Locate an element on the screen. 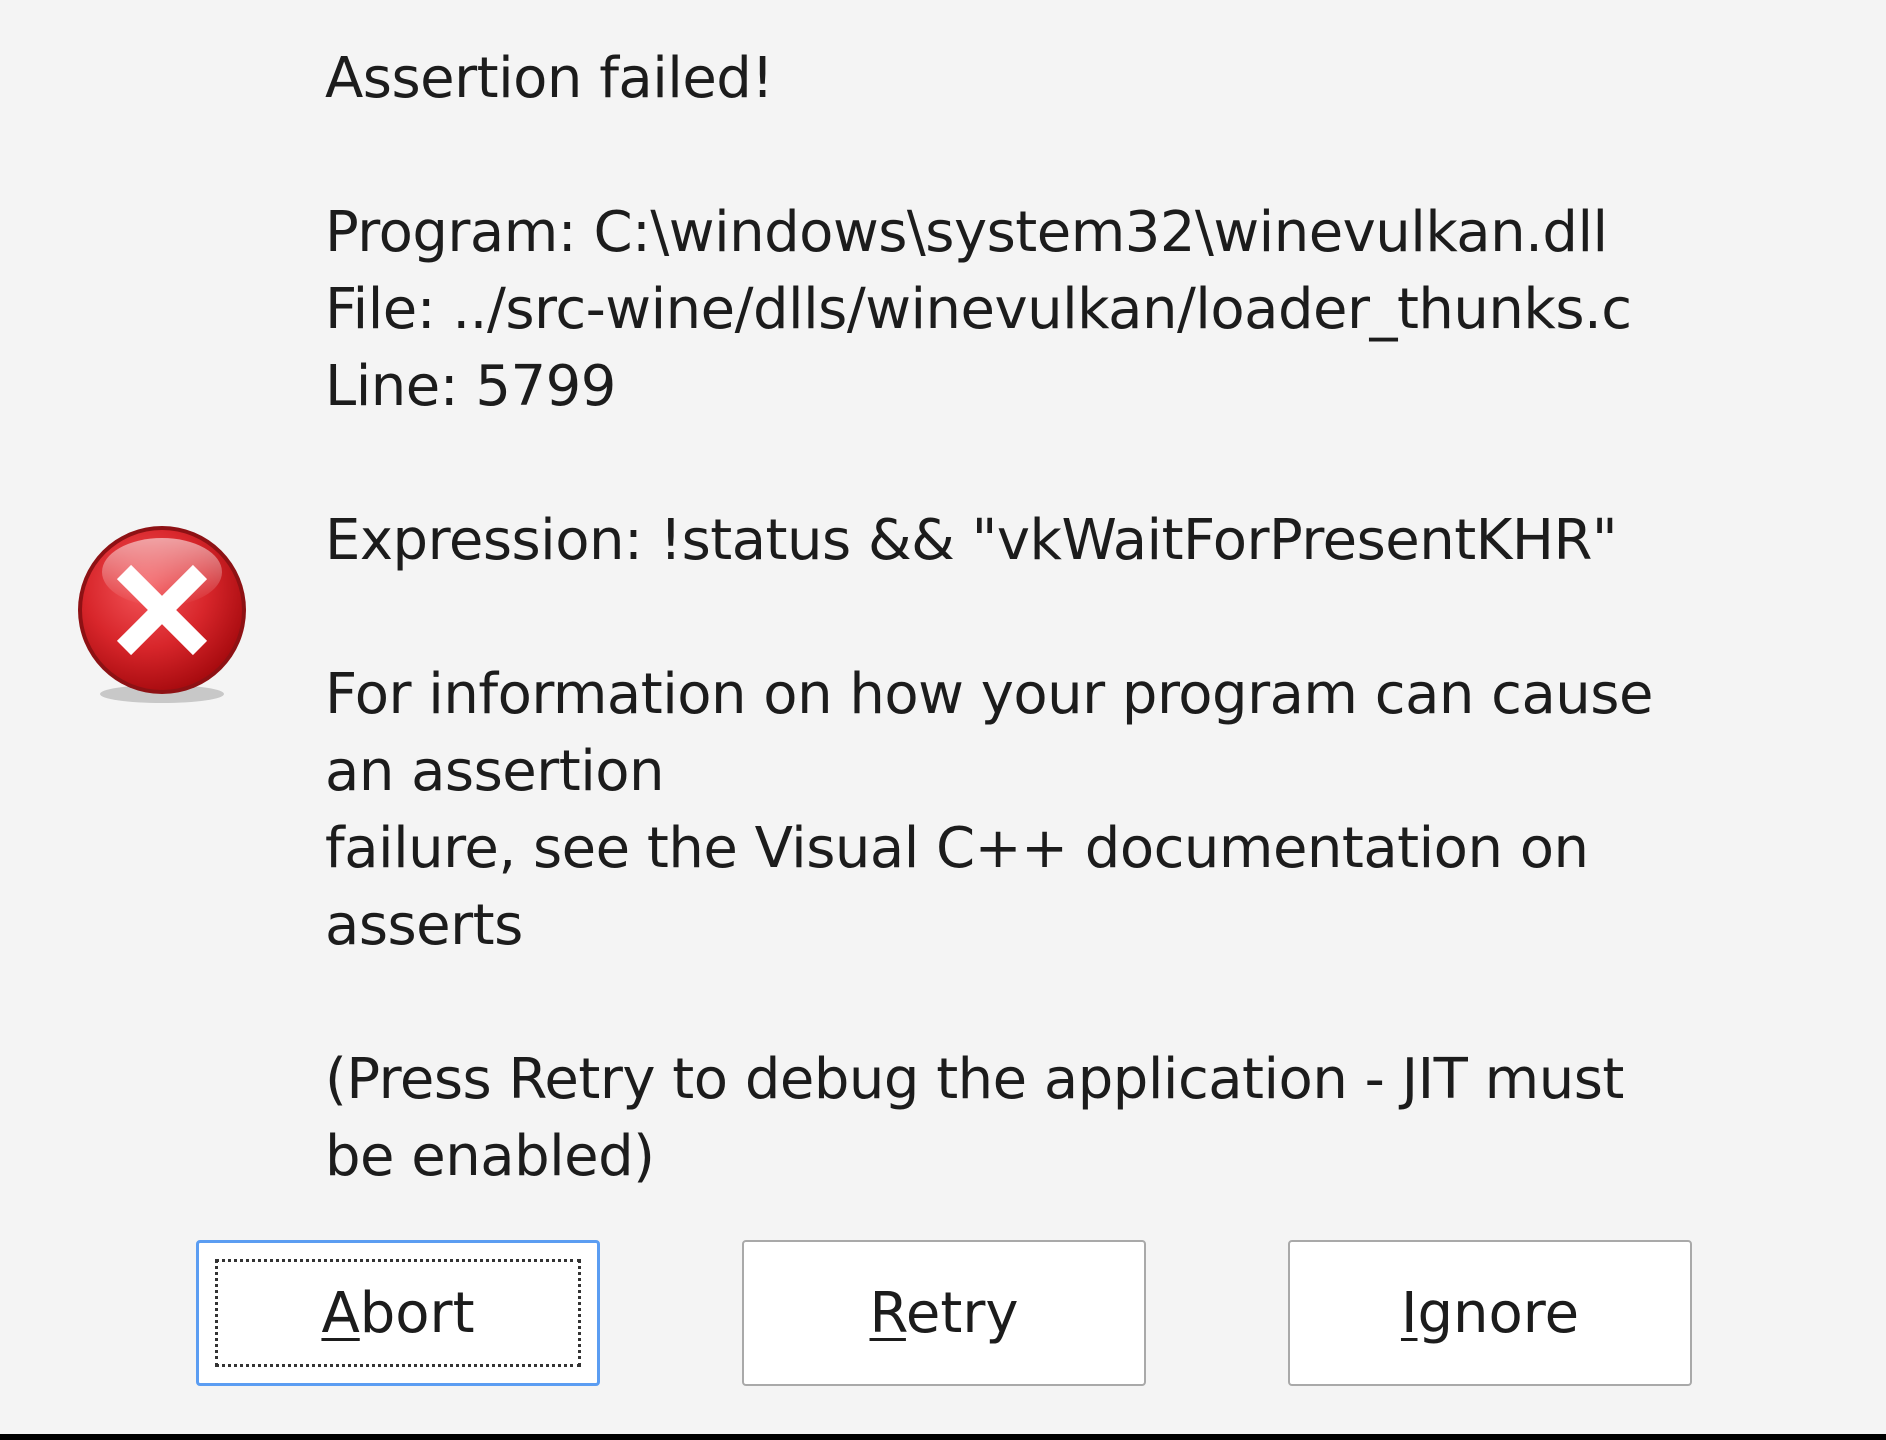  press-retry-text-2: be enabled) is located at coordinates (490, 1156).